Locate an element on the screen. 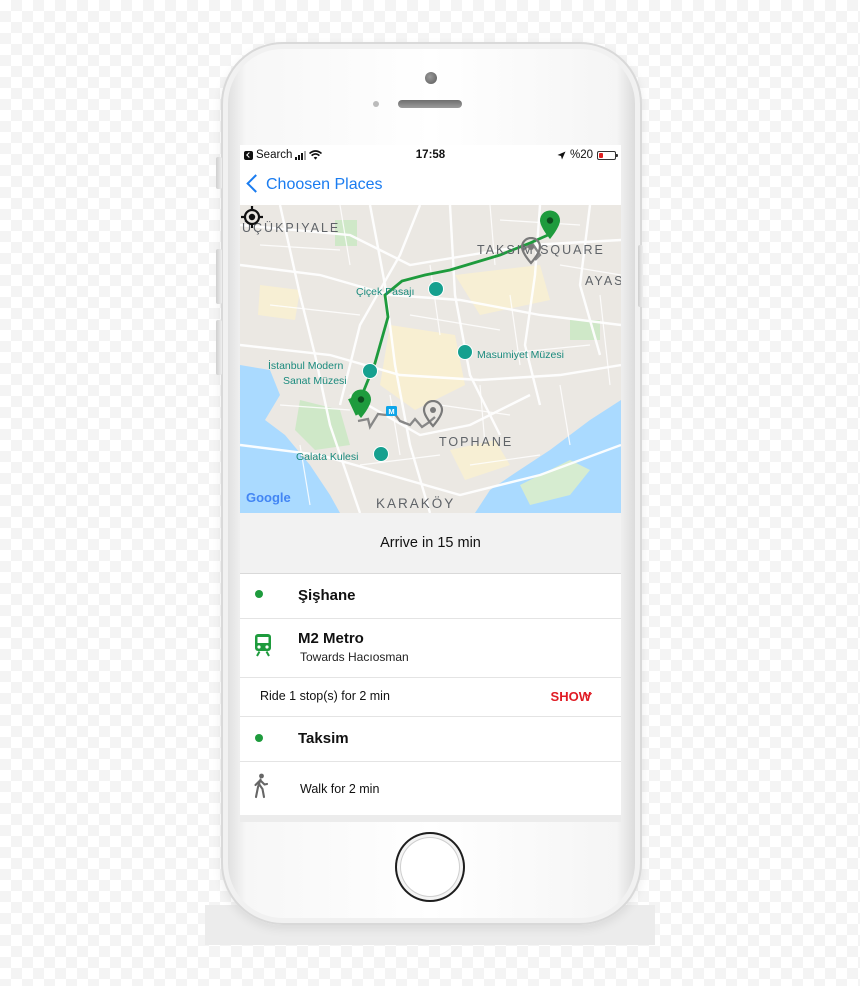 The height and width of the screenshot is (986, 860). chevron-left-icon is located at coordinates (255, 183).